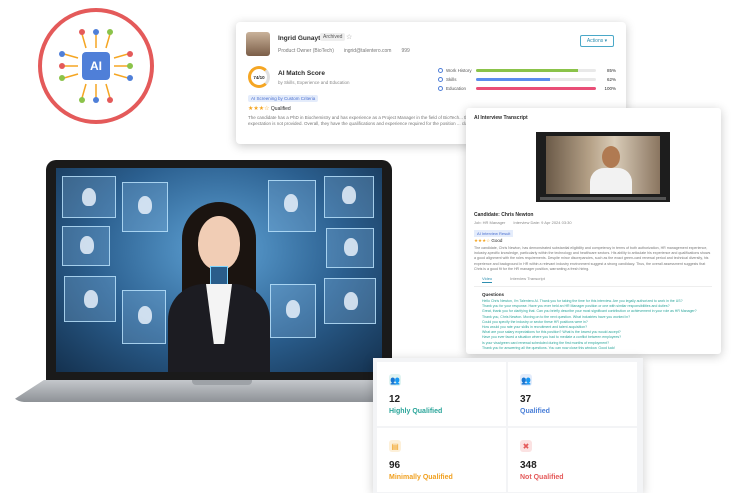 This screenshot has height=493, width=745. Describe the element at coordinates (527, 279) in the screenshot. I see `tab-transcript: Interview Transcript` at that location.